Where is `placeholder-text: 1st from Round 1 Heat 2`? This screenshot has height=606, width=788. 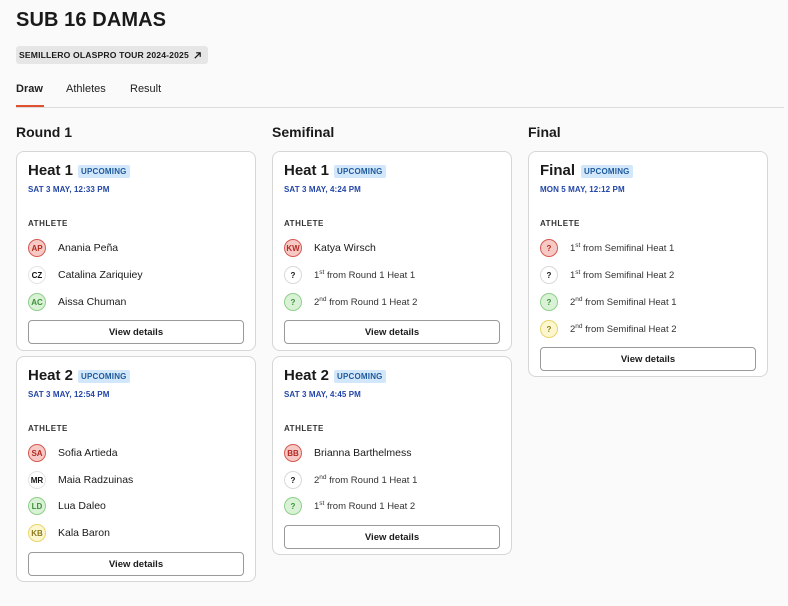
placeholder-text: 1st from Round 1 Heat 2 is located at coordinates (365, 506).